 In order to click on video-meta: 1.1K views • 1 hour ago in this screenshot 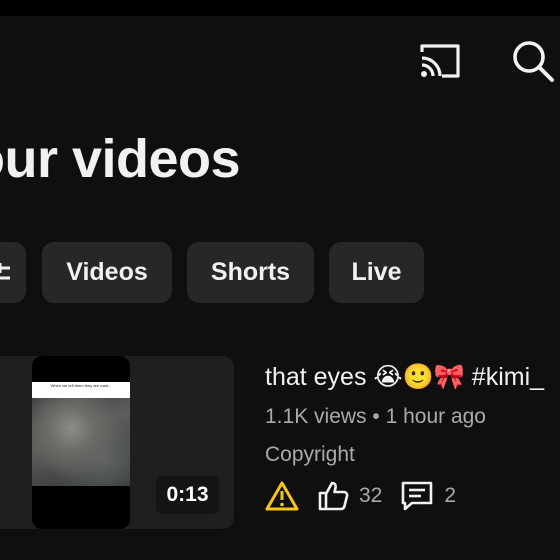, I will do `click(375, 416)`.